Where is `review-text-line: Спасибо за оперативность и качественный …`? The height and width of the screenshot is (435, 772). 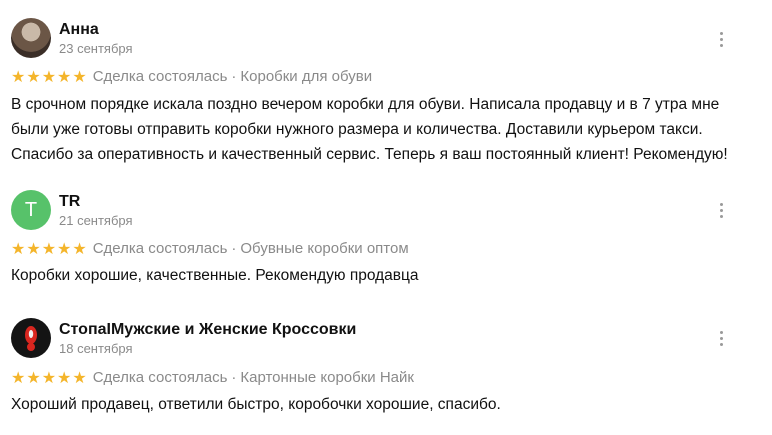 review-text-line: Спасибо за оперативность и качественный … is located at coordinates (369, 154).